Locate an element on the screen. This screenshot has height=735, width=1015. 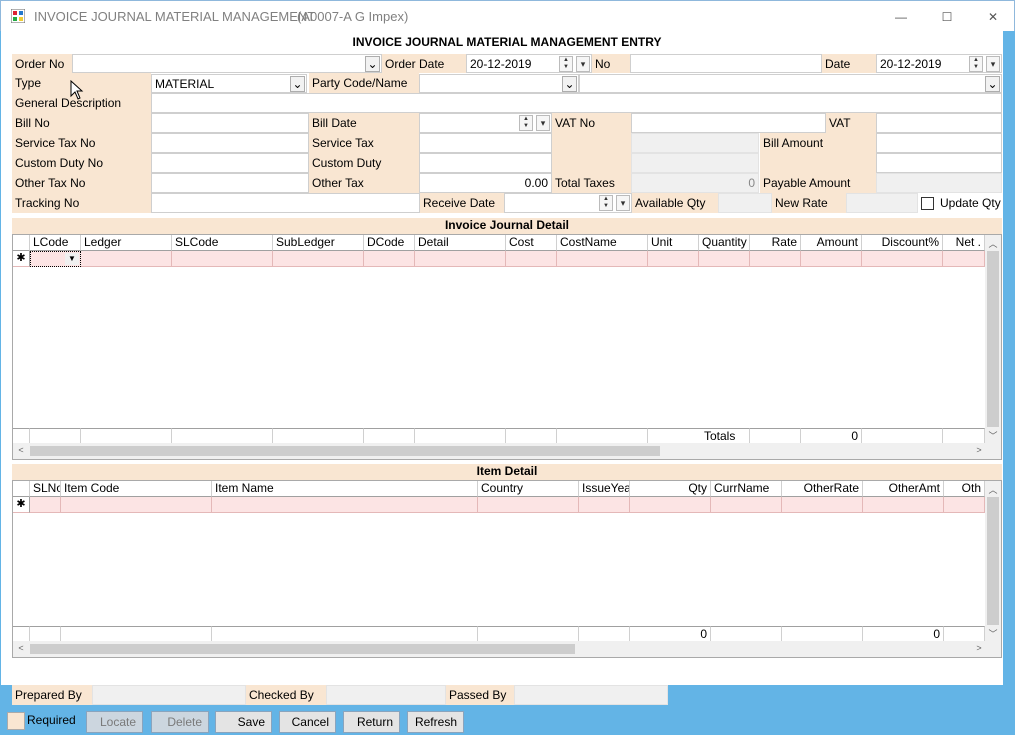
item-vertical-scrollbar: ︿ ﹀ is located at coordinates (993, 561).